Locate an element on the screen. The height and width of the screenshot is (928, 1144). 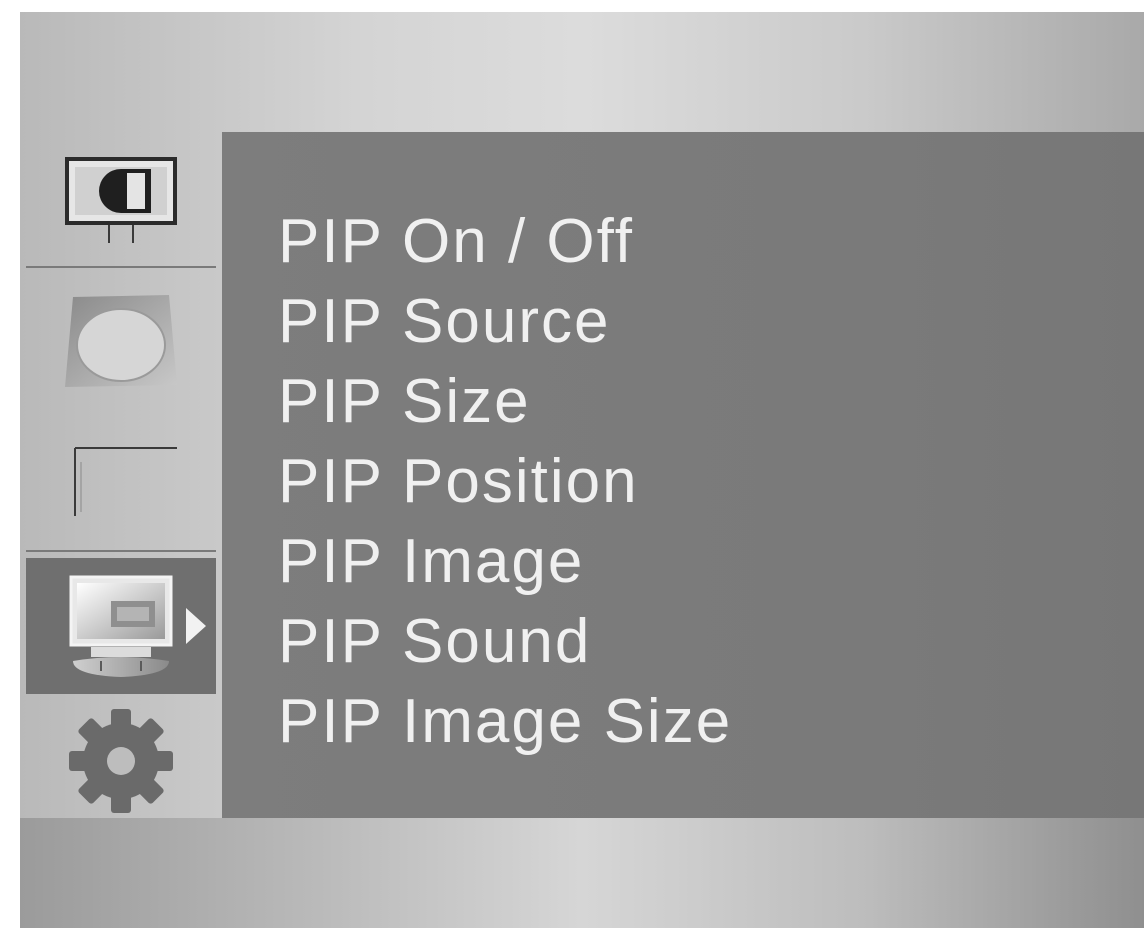
tab-picture is located at coordinates (121, 200).